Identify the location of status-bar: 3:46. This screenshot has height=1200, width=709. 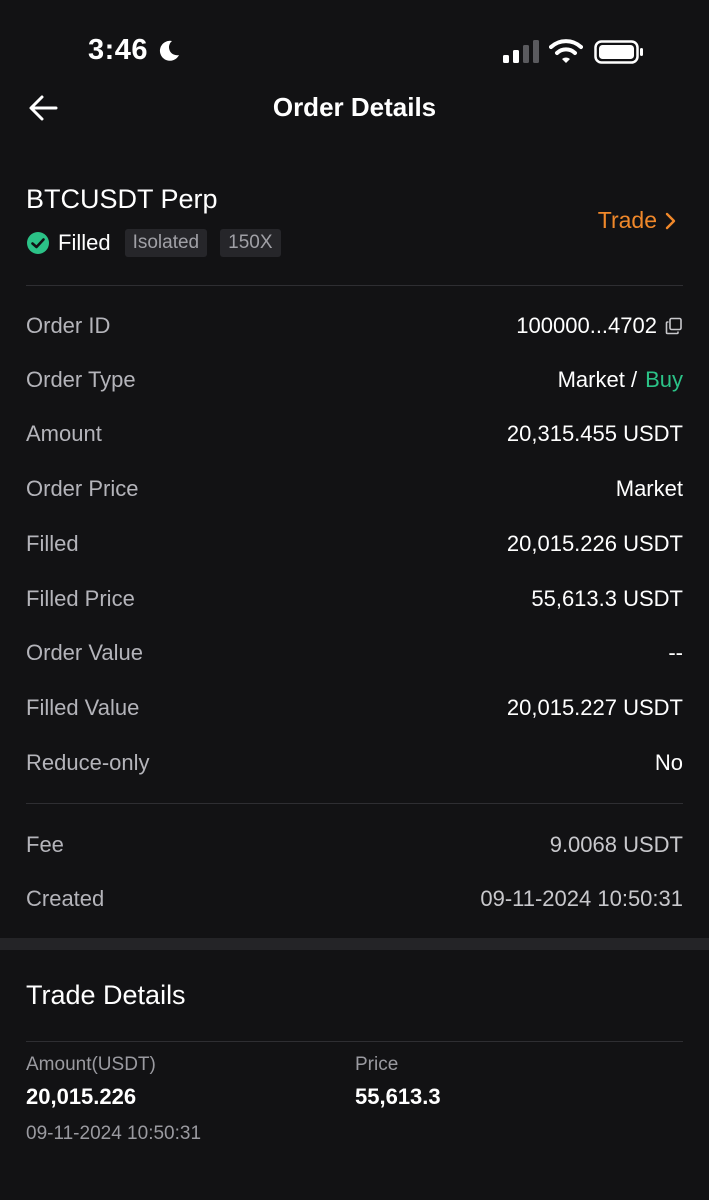
(354, 40).